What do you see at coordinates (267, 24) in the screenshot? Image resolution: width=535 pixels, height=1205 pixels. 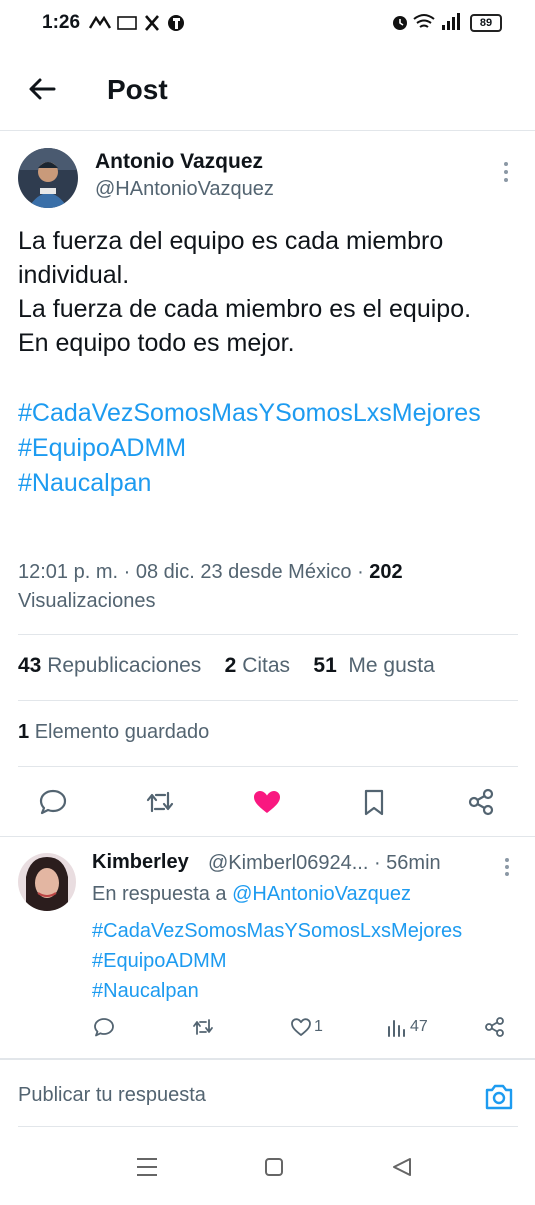 I see `status-bar: 1:26 89` at bounding box center [267, 24].